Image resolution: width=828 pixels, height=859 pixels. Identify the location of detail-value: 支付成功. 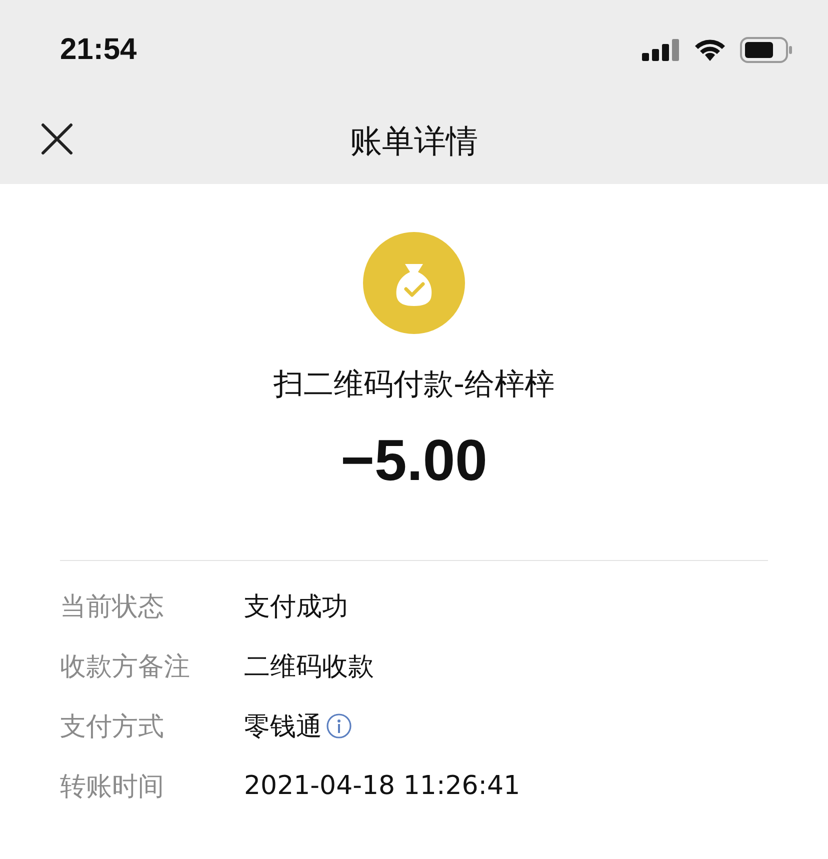
(296, 607).